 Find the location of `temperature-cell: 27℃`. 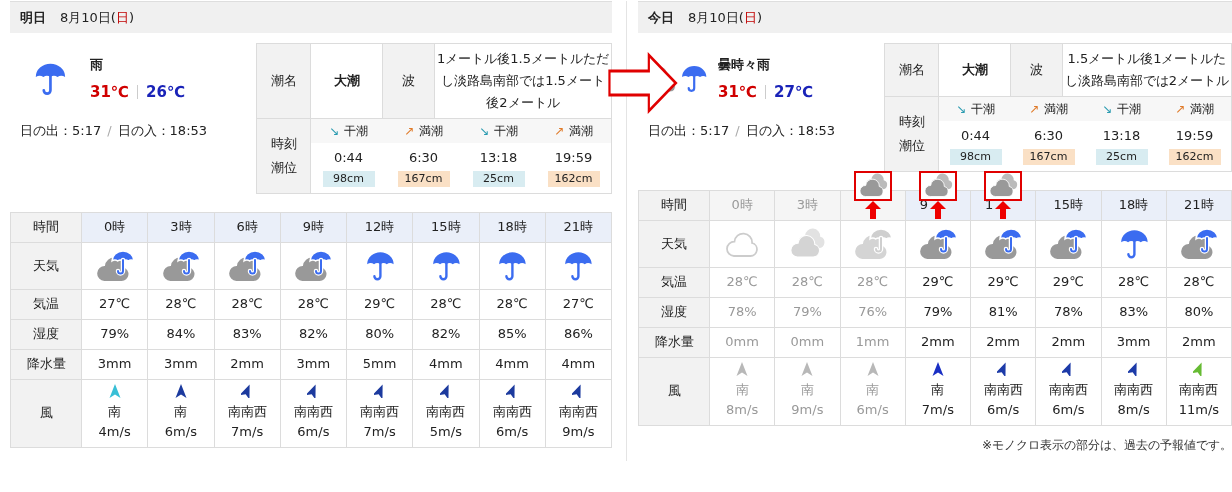

temperature-cell: 27℃ is located at coordinates (115, 304).